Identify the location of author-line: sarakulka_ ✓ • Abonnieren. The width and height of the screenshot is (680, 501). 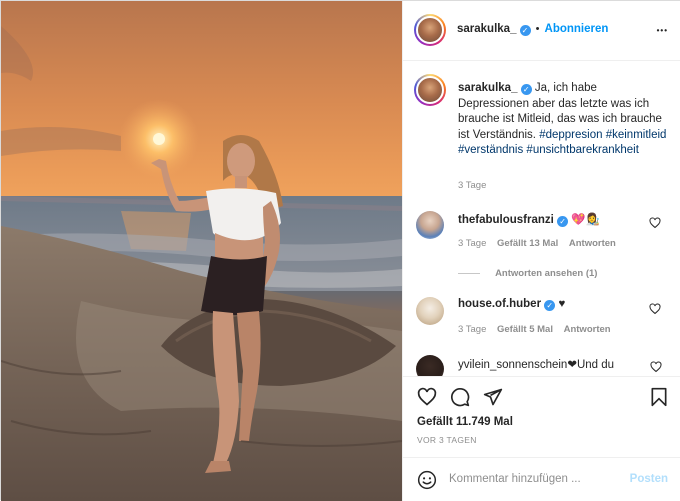
(532, 29).